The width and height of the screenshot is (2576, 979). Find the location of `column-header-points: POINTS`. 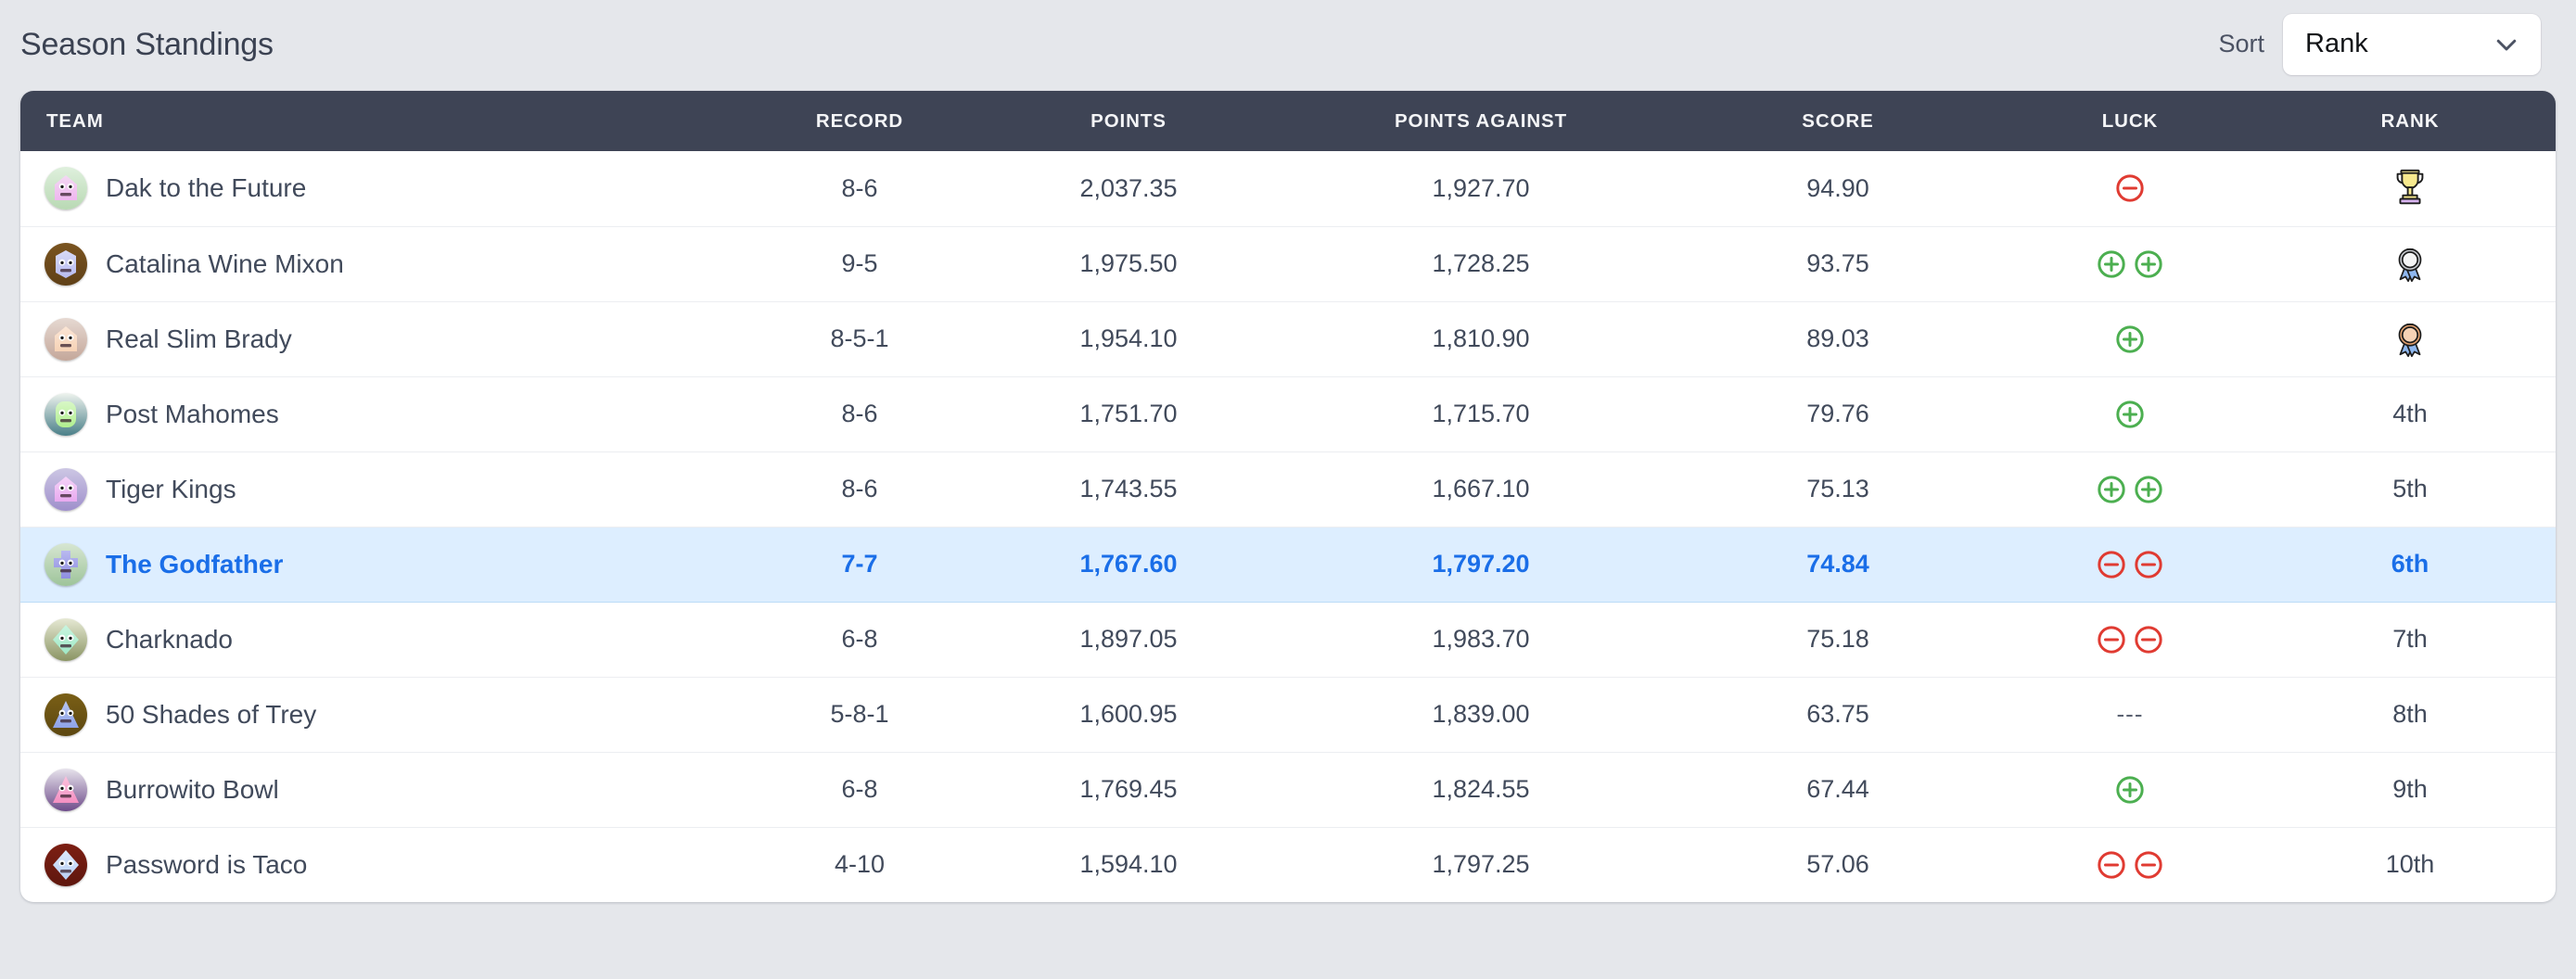

column-header-points: POINTS is located at coordinates (1129, 121).